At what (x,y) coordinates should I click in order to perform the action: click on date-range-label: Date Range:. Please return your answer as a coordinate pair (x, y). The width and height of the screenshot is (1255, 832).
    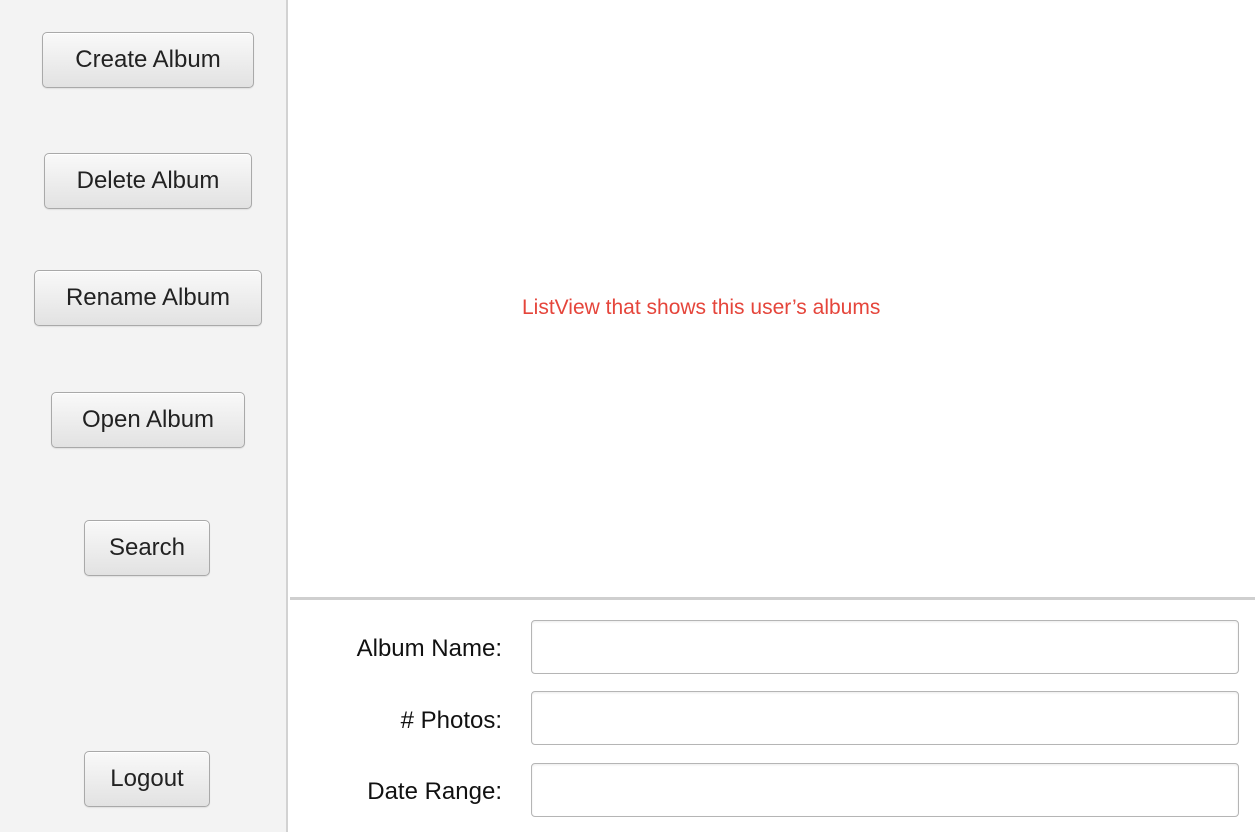
    Looking at the image, I should click on (434, 791).